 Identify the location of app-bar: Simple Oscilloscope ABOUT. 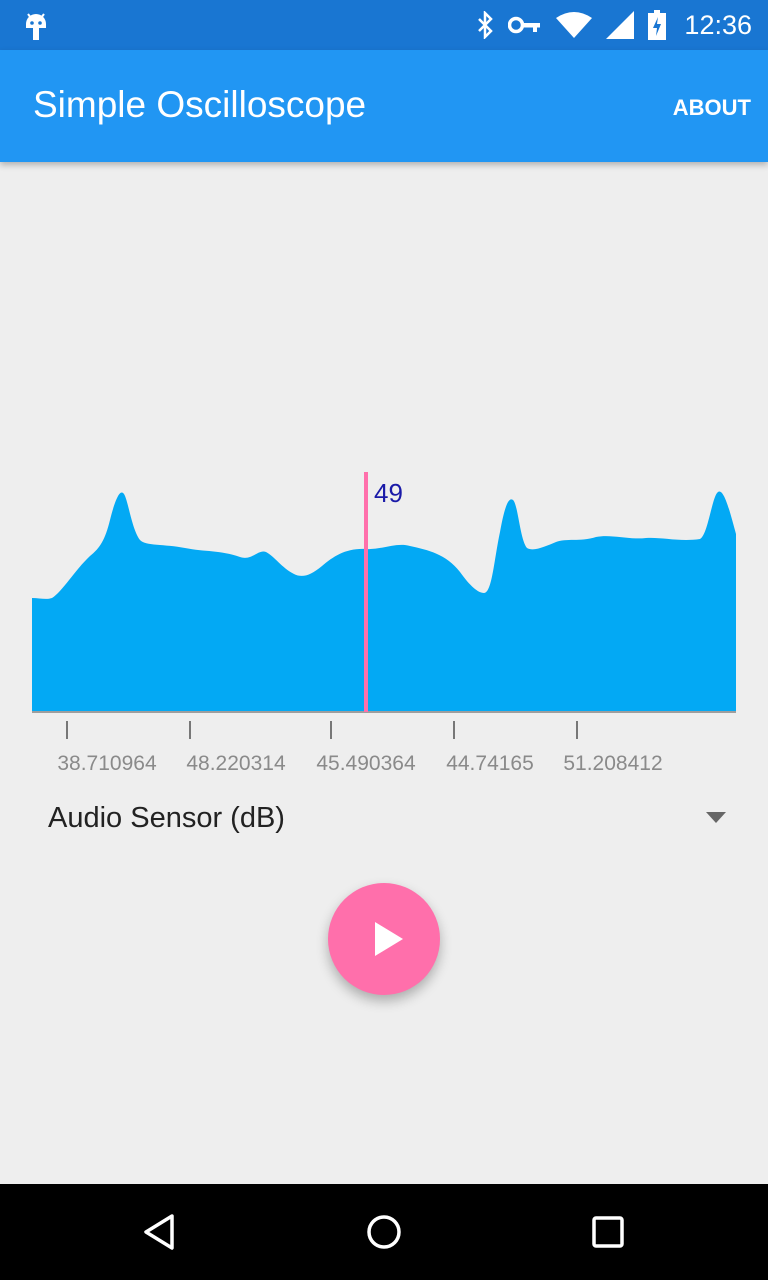
(384, 106).